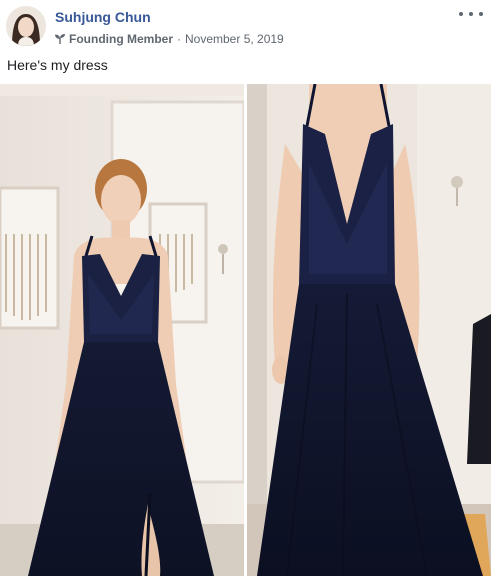  Describe the element at coordinates (103, 17) in the screenshot. I see `author-name: Suhjung Chun` at that location.